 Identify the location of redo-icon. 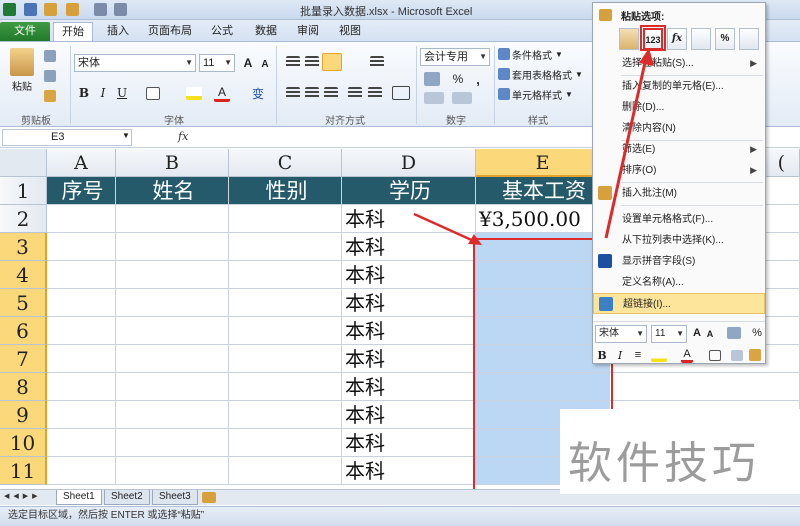
(72, 9).